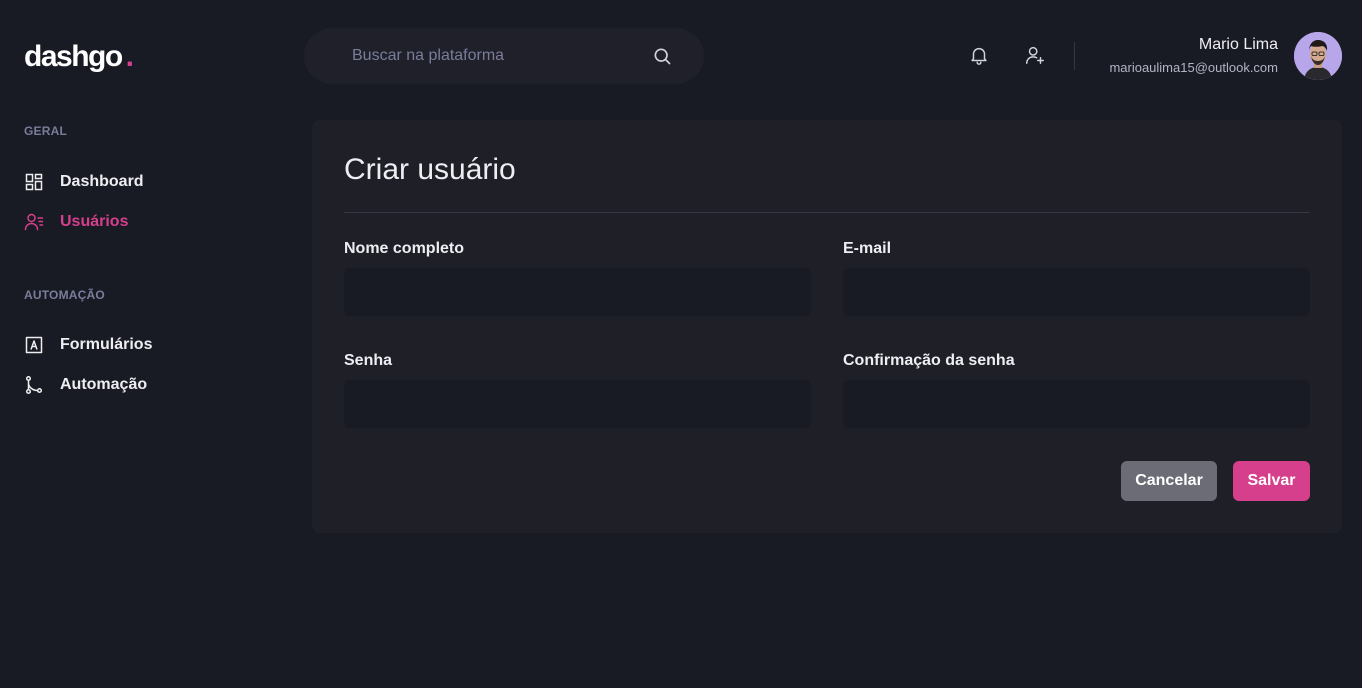 Image resolution: width=1362 pixels, height=688 pixels. Describe the element at coordinates (1036, 56) in the screenshot. I see `user-add-icon` at that location.